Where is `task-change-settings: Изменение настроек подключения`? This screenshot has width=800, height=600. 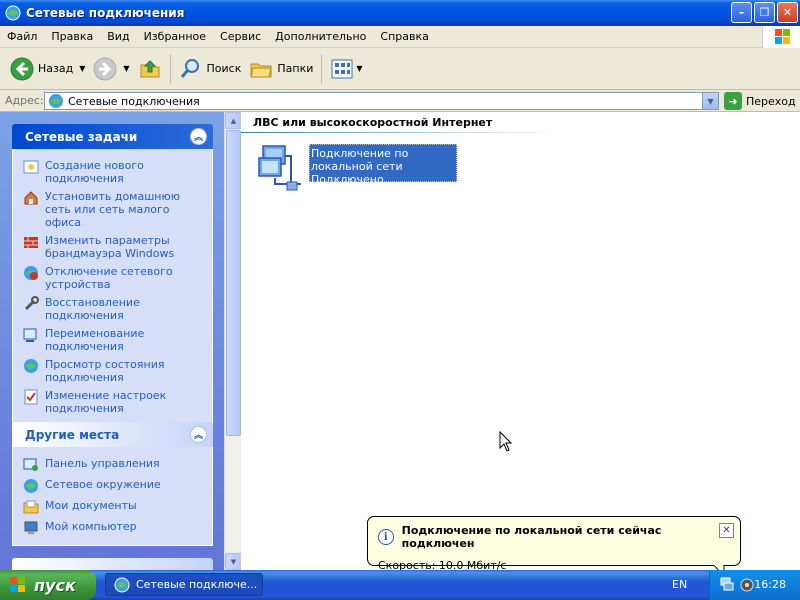
task-change-settings: Изменение настроек подключения is located at coordinates (112, 402).